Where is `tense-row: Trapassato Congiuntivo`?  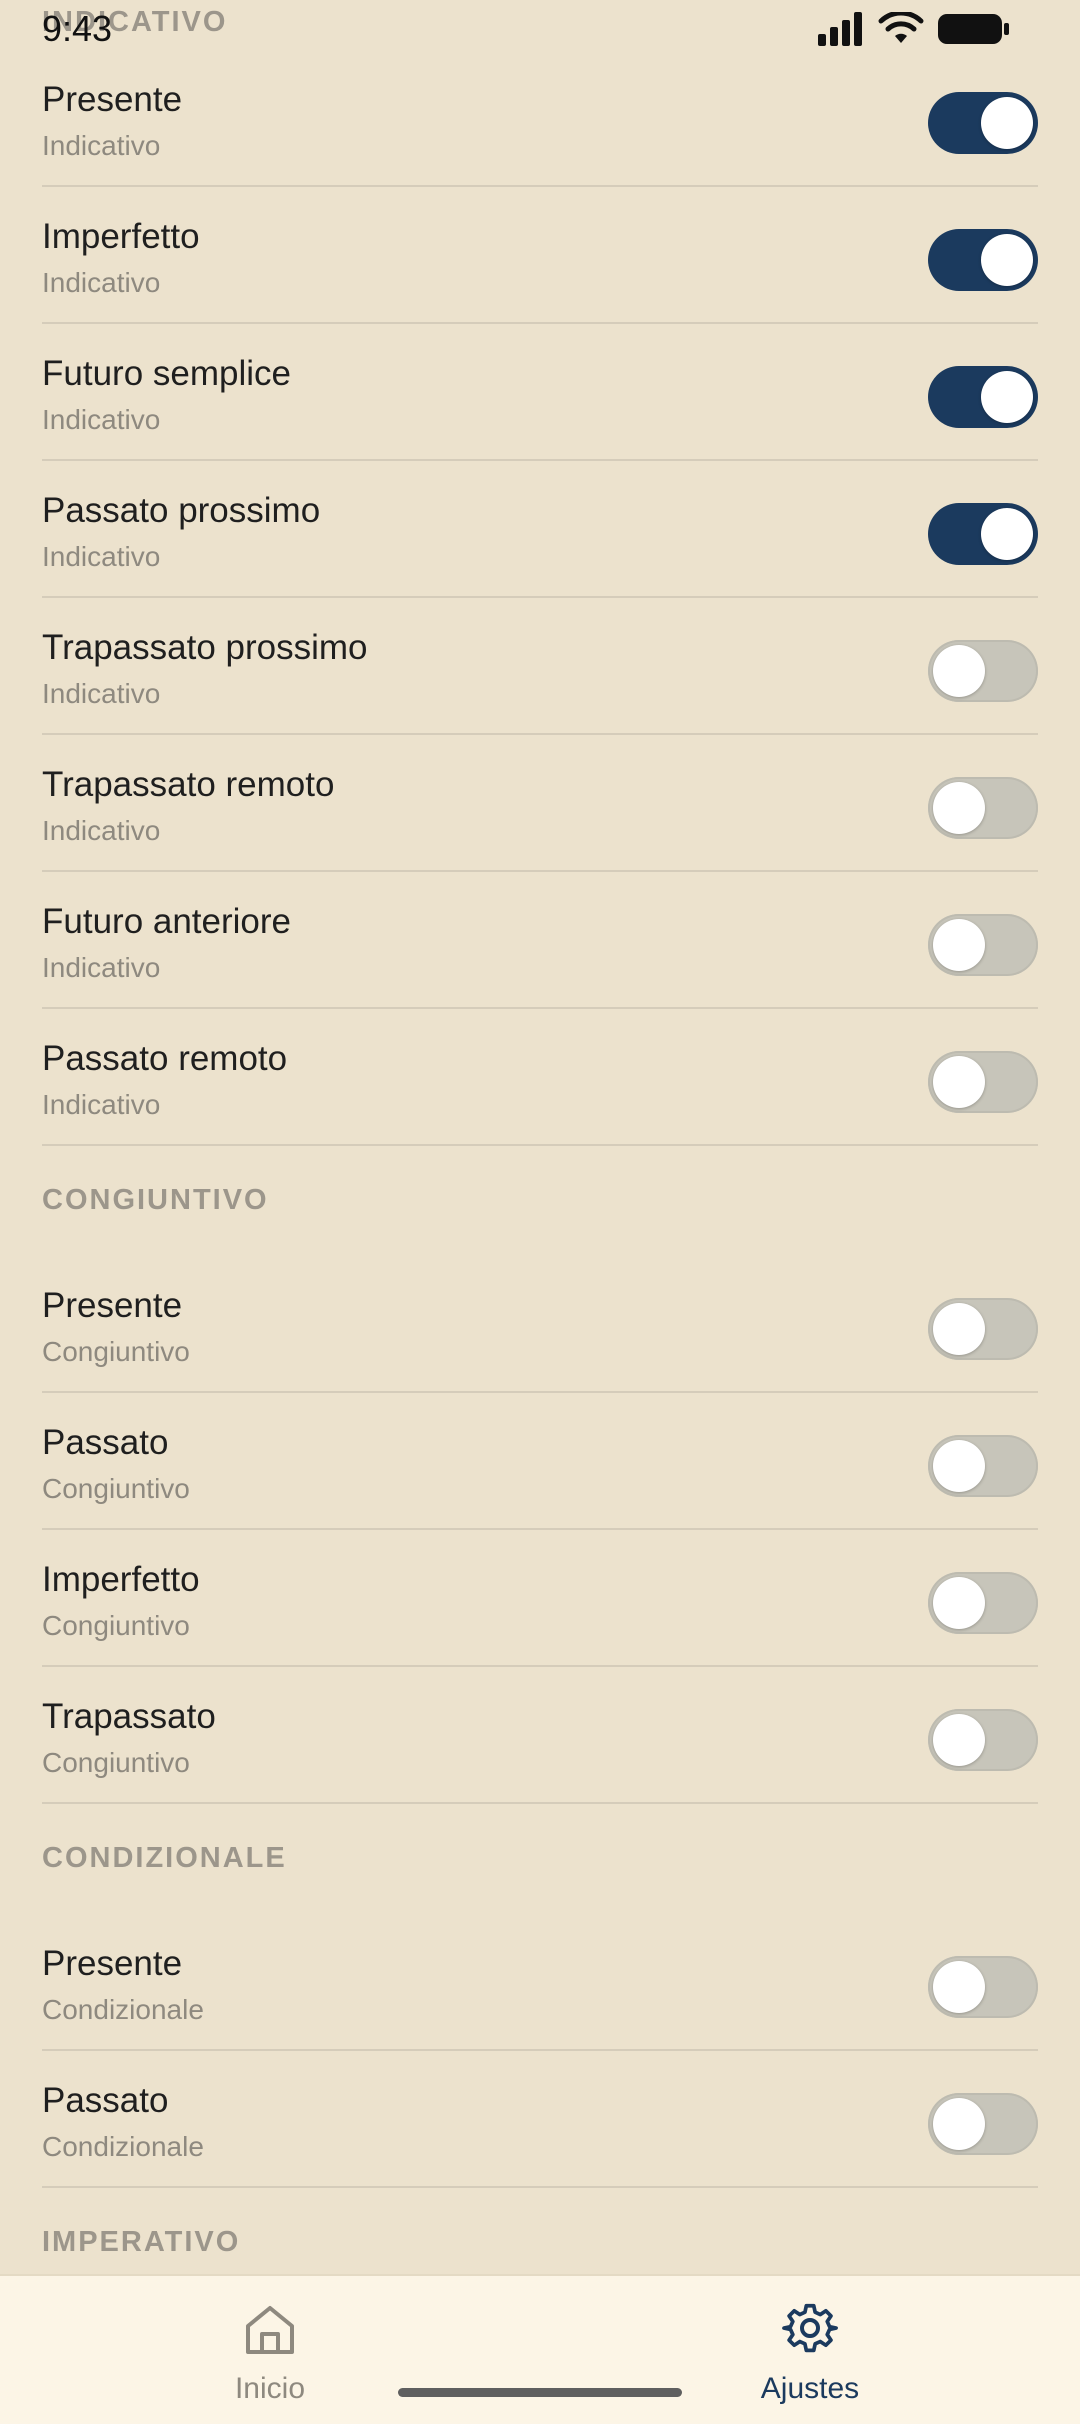 tense-row: Trapassato Congiuntivo is located at coordinates (540, 1735).